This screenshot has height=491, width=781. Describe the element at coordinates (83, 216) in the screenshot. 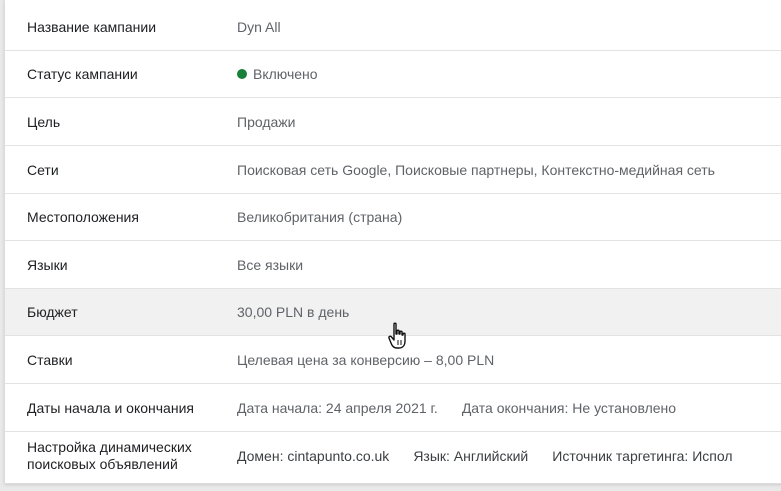

I see `row-label: Местоположения` at that location.